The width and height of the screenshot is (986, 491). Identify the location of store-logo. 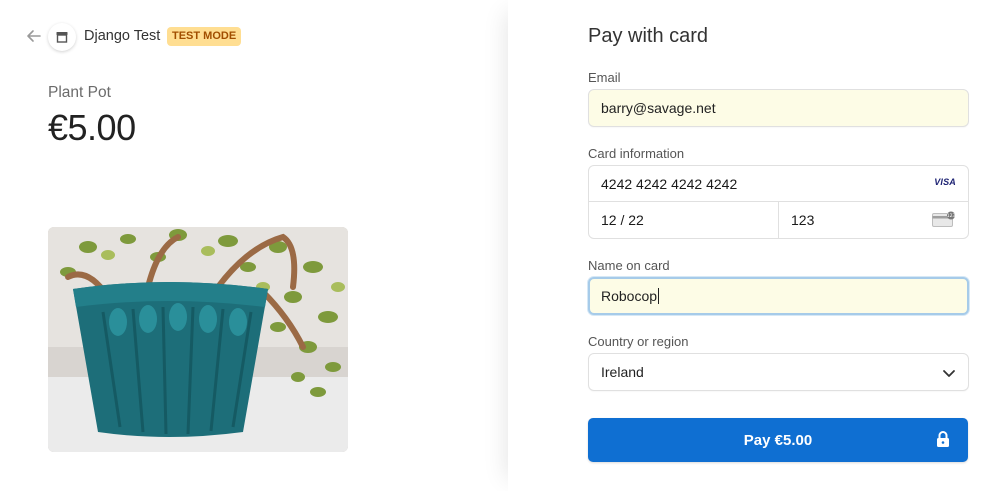
(62, 37).